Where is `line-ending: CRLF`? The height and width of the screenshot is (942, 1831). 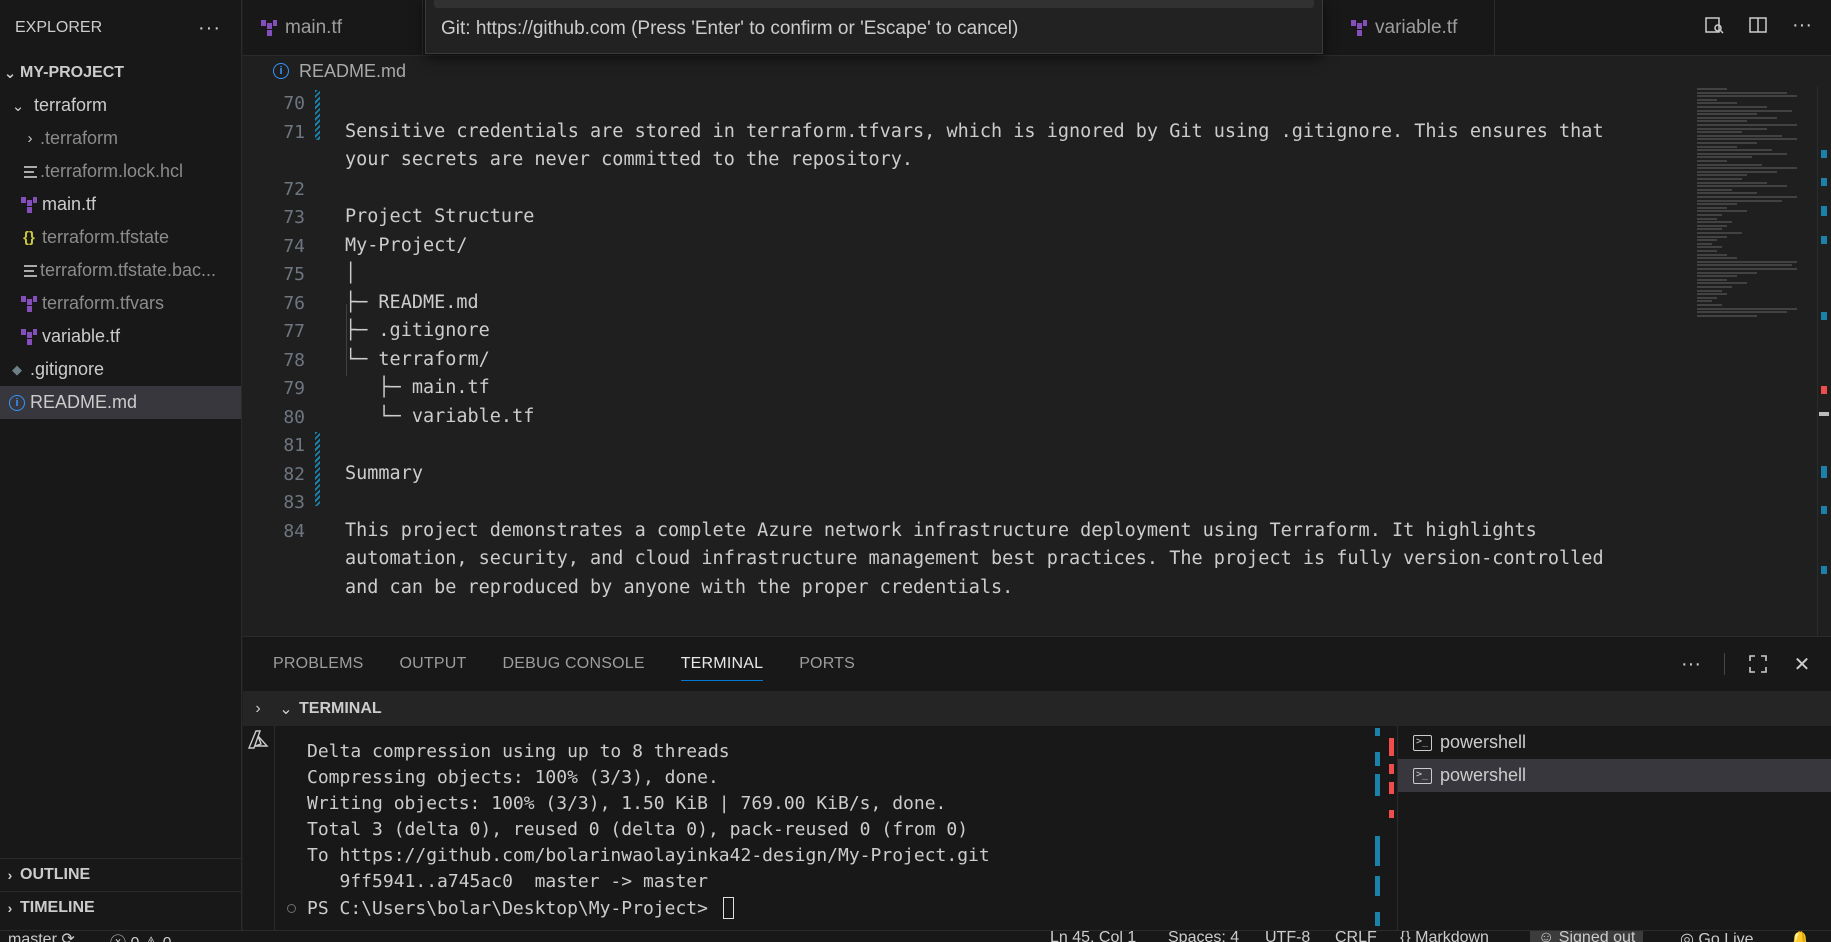 line-ending: CRLF is located at coordinates (1356, 936).